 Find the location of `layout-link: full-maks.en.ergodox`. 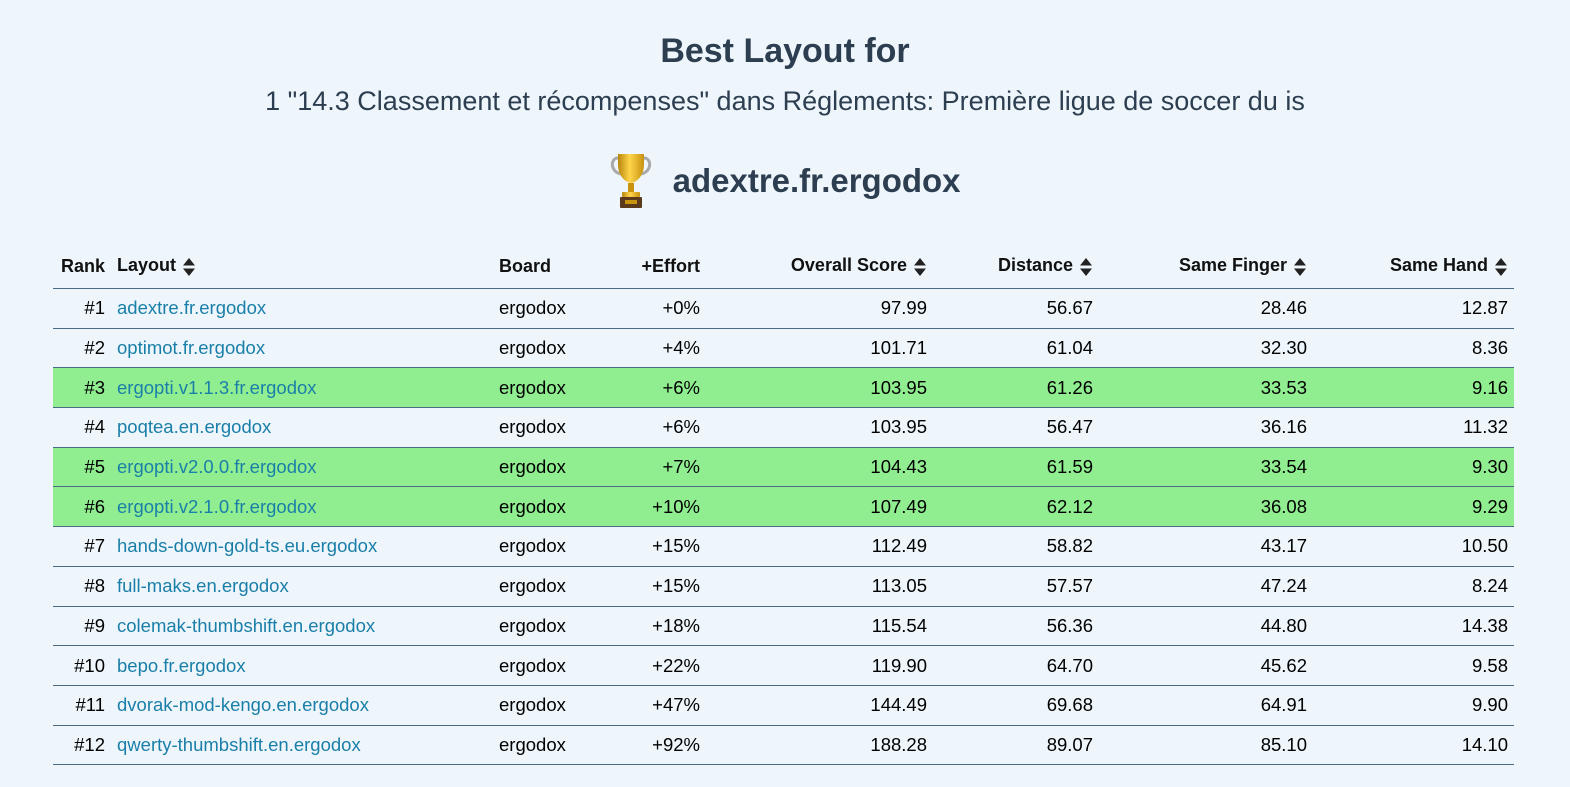

layout-link: full-maks.en.ergodox is located at coordinates (203, 585).